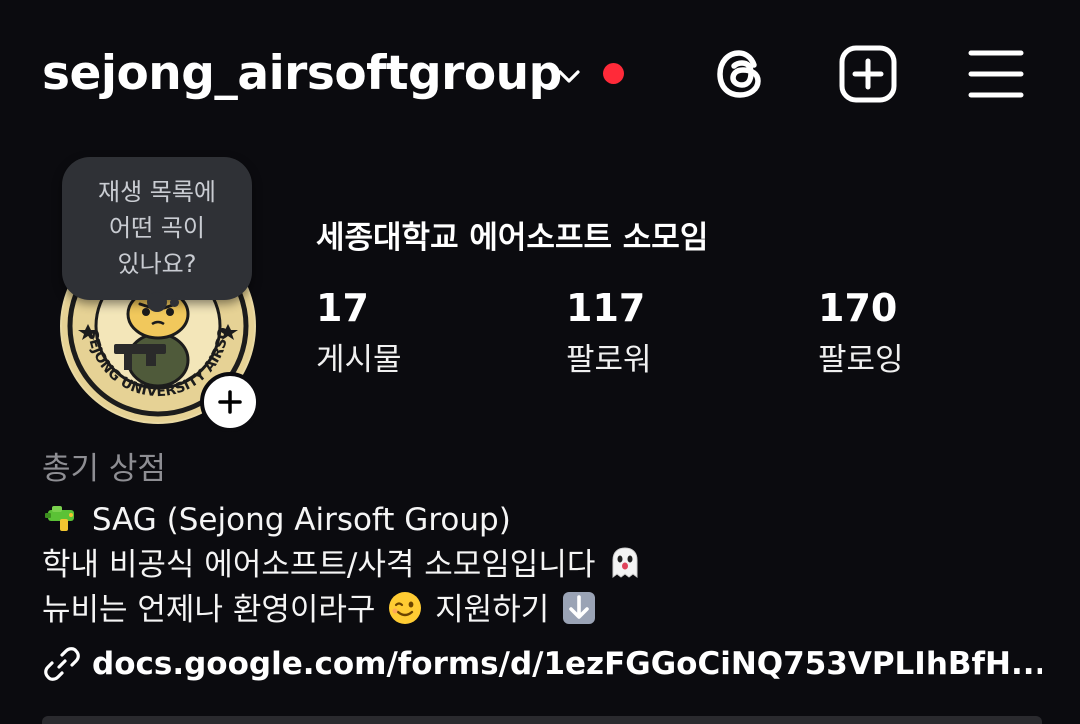 The height and width of the screenshot is (724, 1080). Describe the element at coordinates (157, 192) in the screenshot. I see `note-line: 재생 목록에` at that location.